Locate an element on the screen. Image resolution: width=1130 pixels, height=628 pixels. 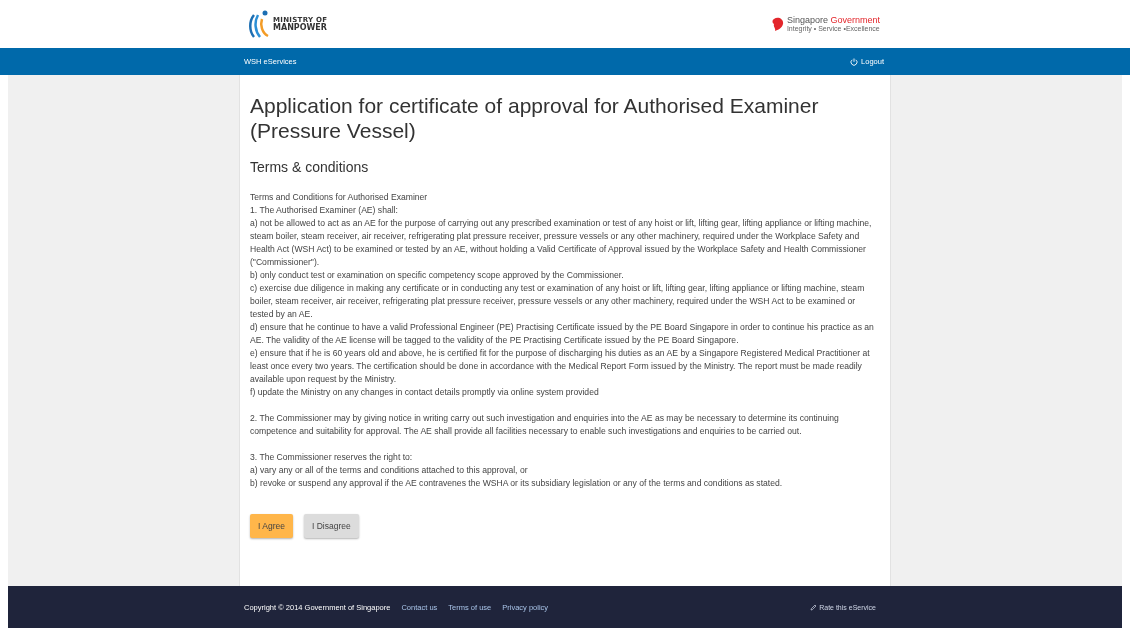
terms-paragraph: b) only conduct test or examination on specific competency scope approved by the Commissioner. is located at coordinates (437, 275).